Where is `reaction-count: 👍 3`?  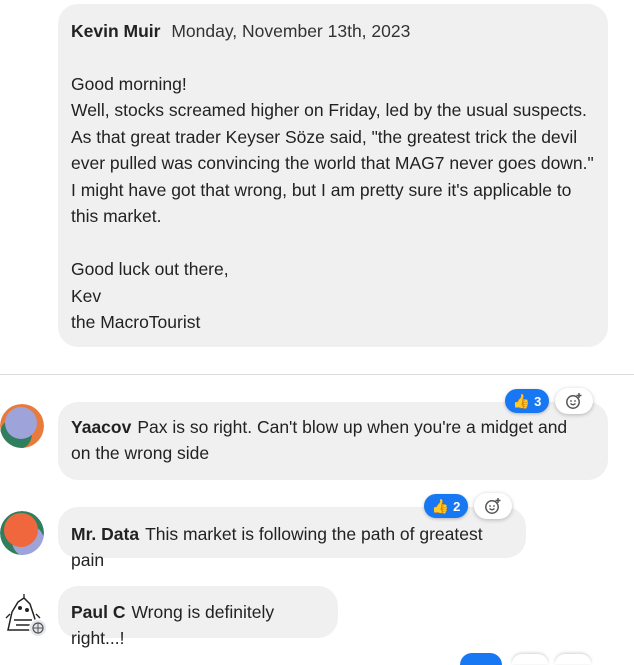 reaction-count: 👍 3 is located at coordinates (527, 401).